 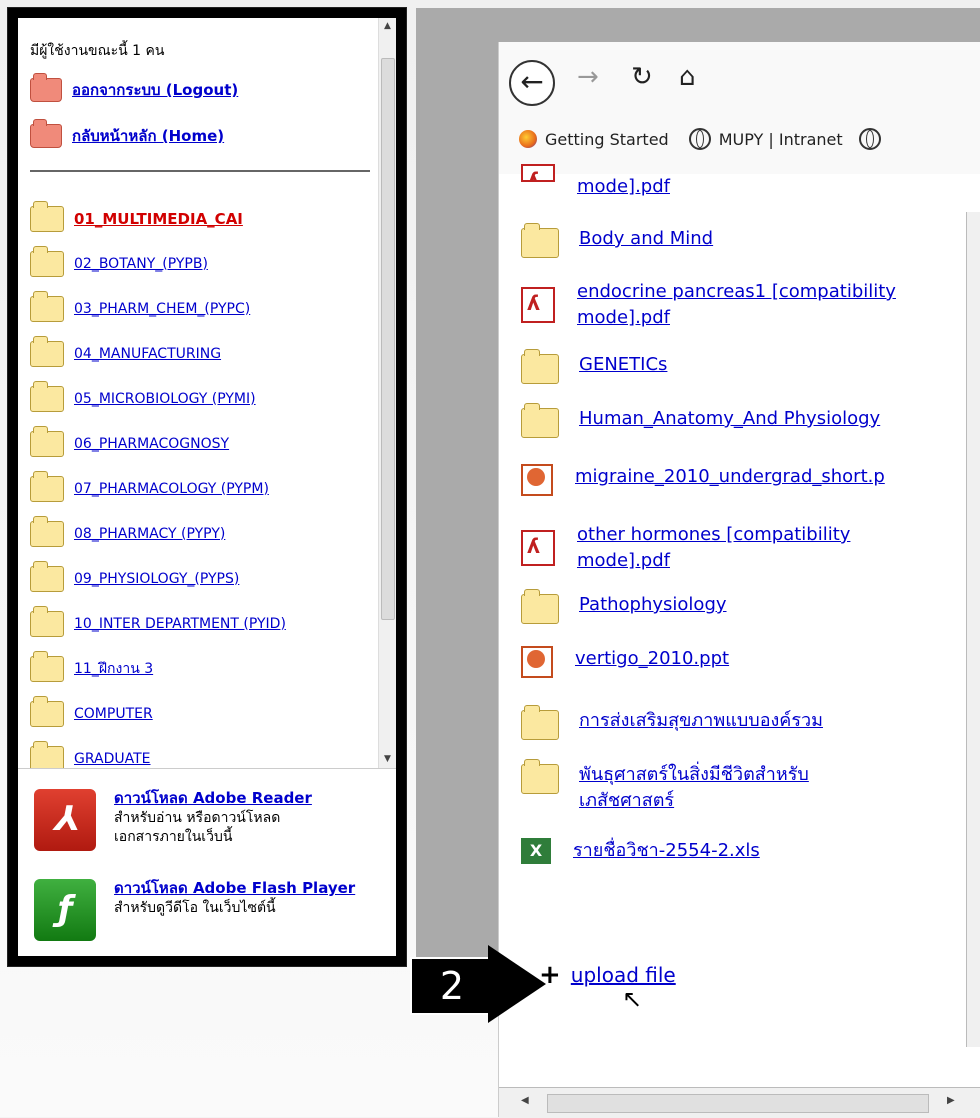 What do you see at coordinates (149, 534) in the screenshot?
I see `category-link: 08_PHARMACY (PYPY)` at bounding box center [149, 534].